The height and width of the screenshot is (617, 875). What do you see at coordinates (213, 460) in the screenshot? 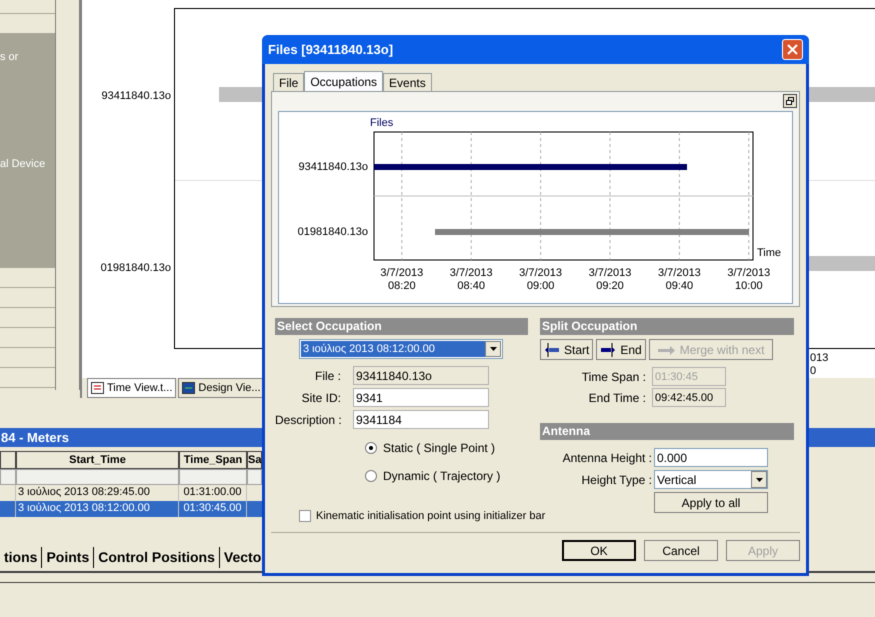
I see `column-header: Time_Span` at bounding box center [213, 460].